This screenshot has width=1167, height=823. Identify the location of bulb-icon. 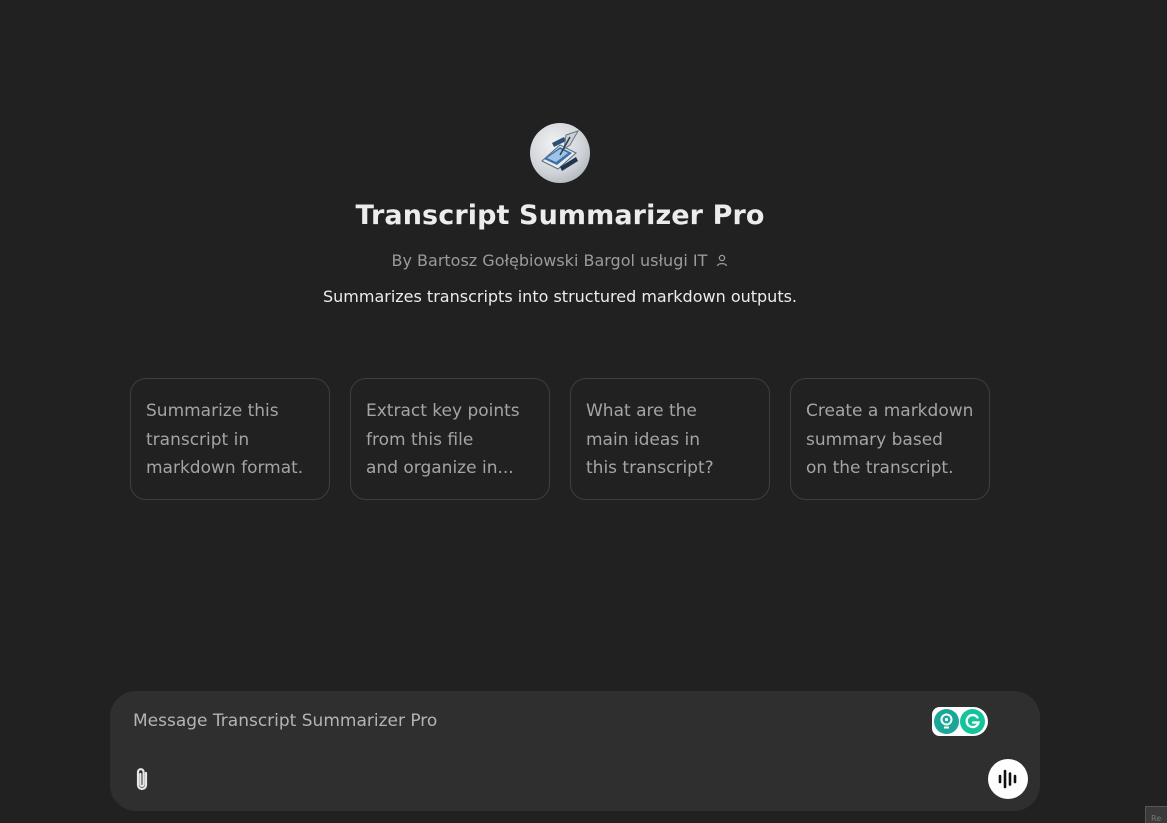
(946, 721).